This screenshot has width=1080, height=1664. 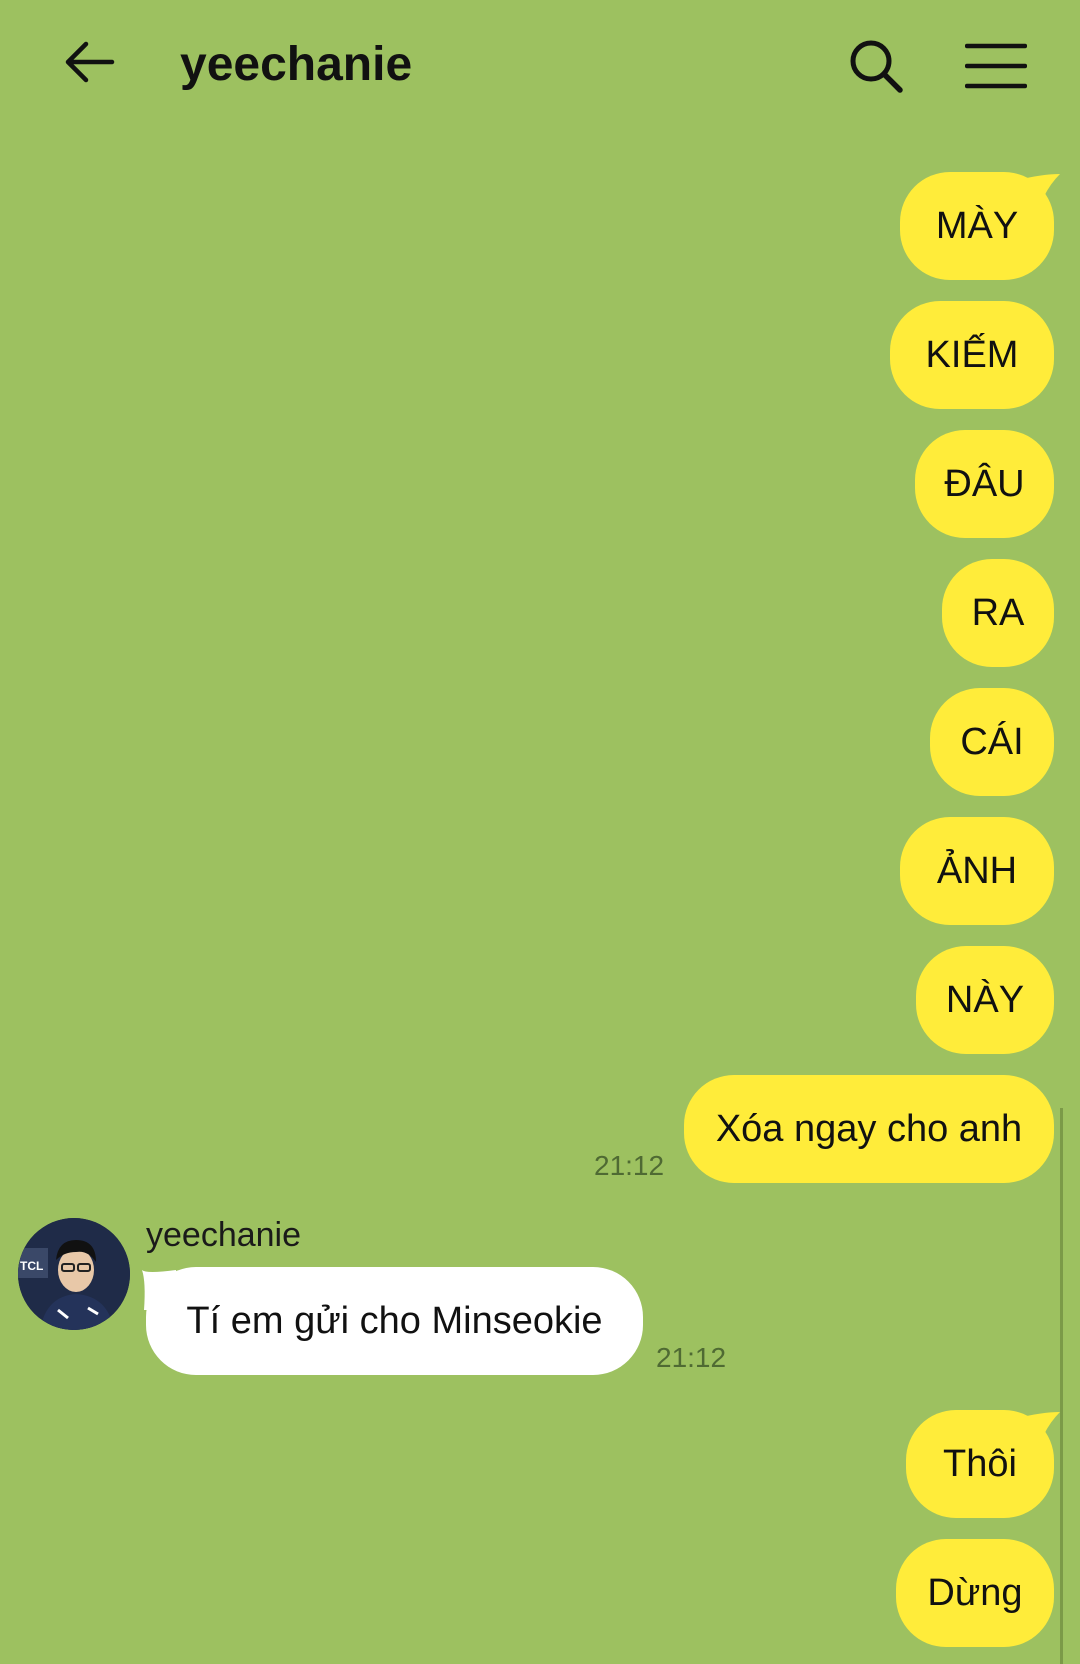 I want to click on message-text: RA, so click(x=998, y=612).